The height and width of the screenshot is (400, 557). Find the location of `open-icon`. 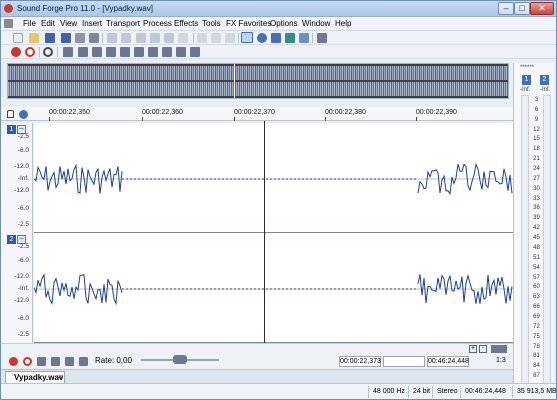

open-icon is located at coordinates (34, 38).